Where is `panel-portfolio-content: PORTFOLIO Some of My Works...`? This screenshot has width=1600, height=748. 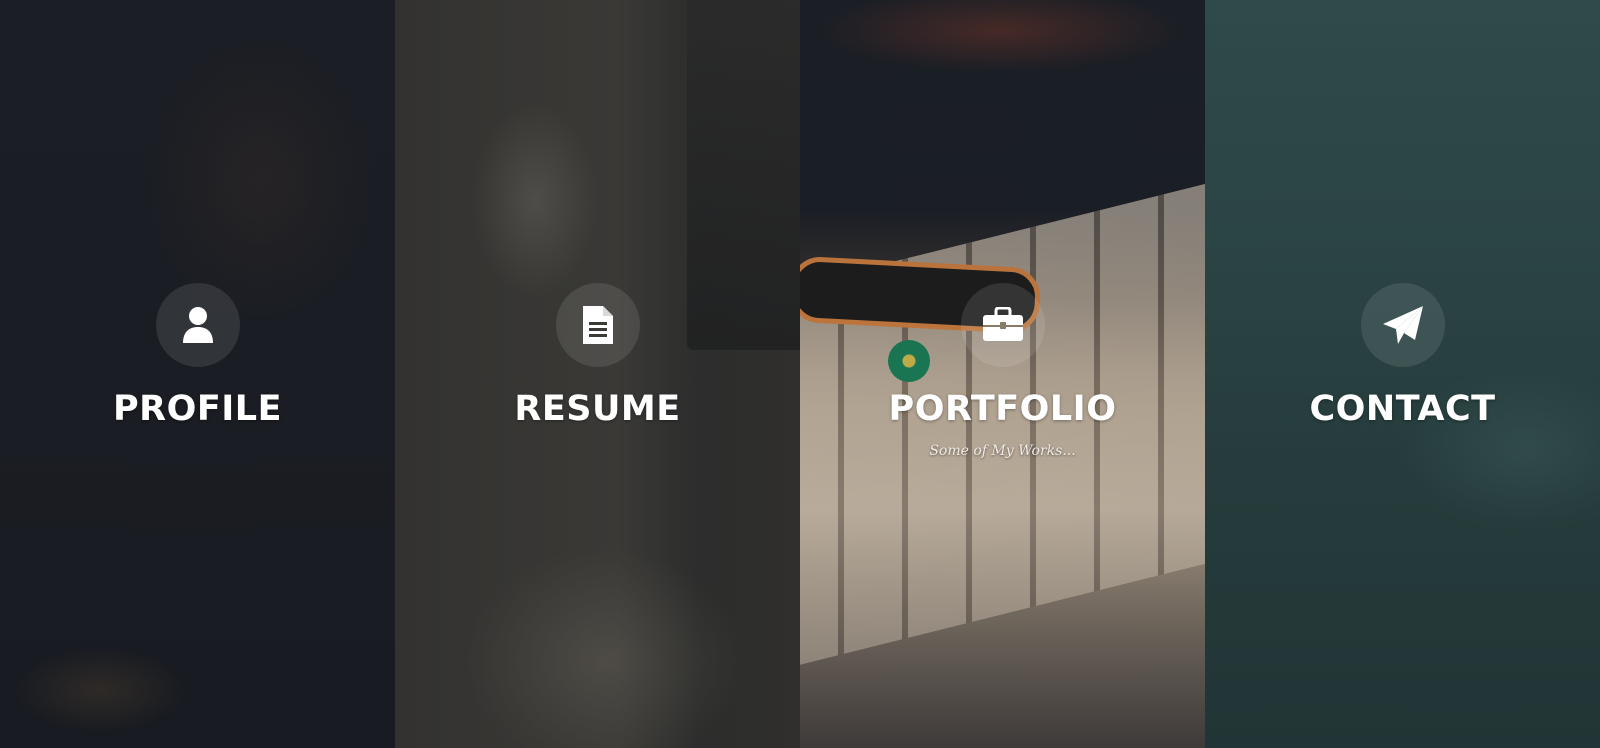 panel-portfolio-content: PORTFOLIO Some of My Works... is located at coordinates (1002, 371).